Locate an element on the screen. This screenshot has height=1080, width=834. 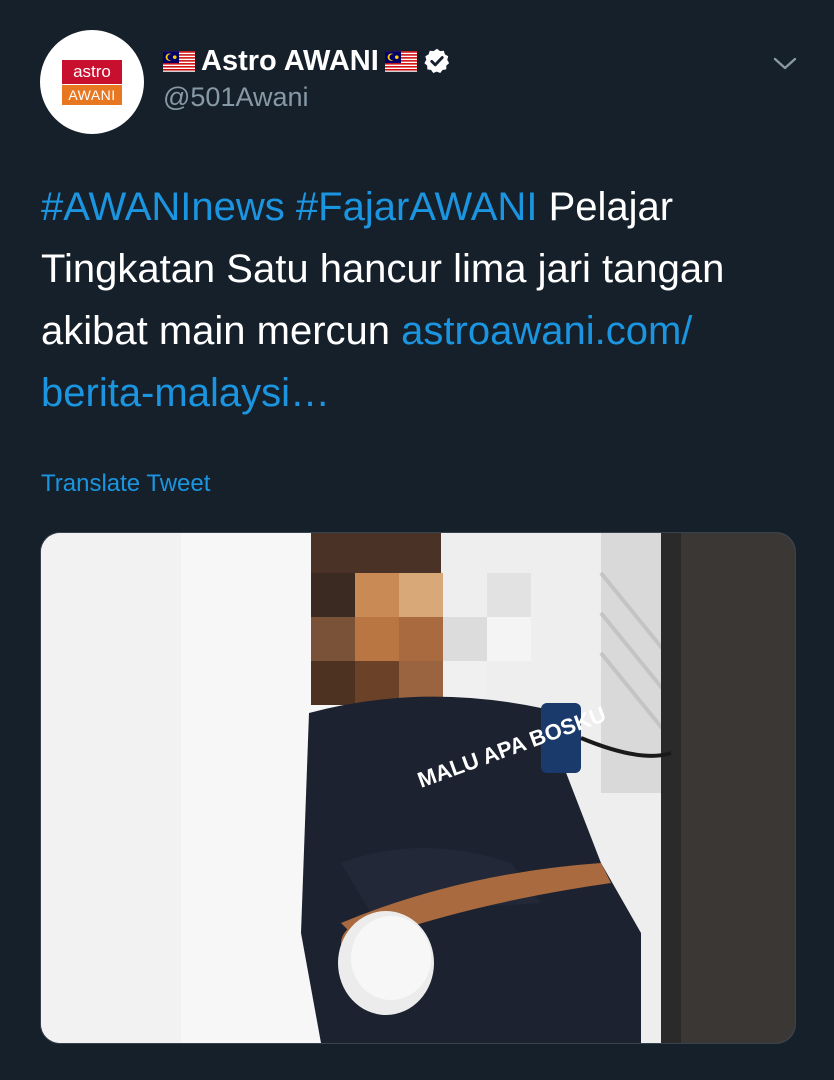
avatar: astro AWANI is located at coordinates (92, 82).